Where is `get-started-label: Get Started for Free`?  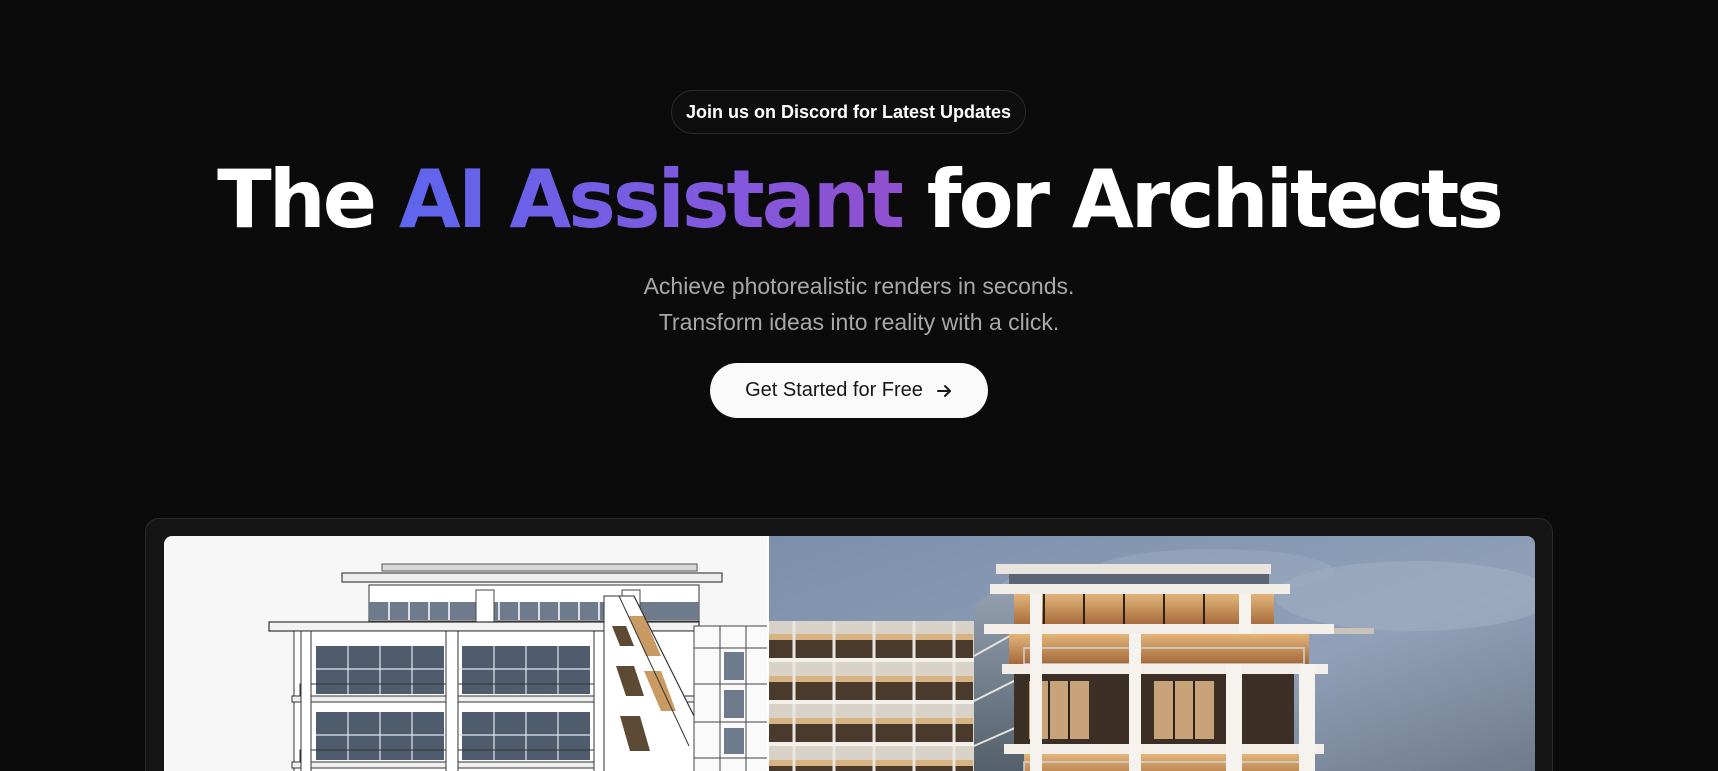
get-started-label: Get Started for Free is located at coordinates (834, 390).